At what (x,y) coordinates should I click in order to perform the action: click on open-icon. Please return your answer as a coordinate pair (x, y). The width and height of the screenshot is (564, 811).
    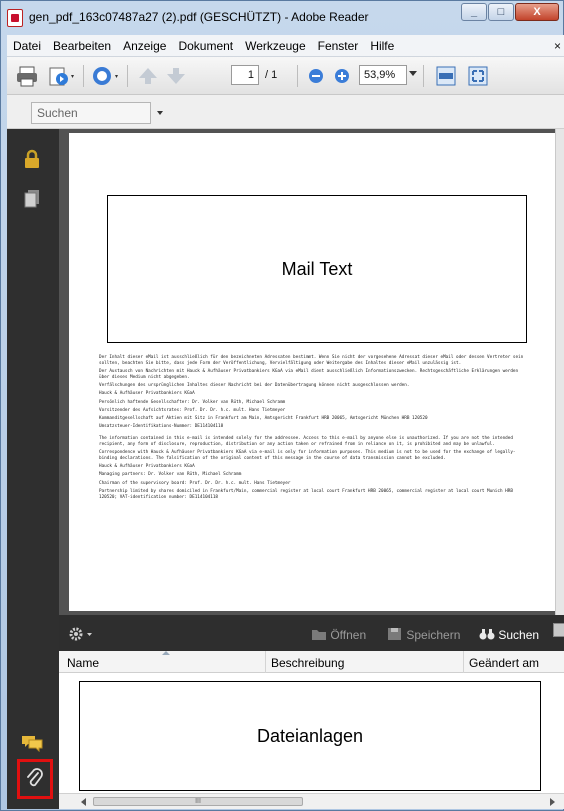
    Looking at the image, I should click on (319, 635).